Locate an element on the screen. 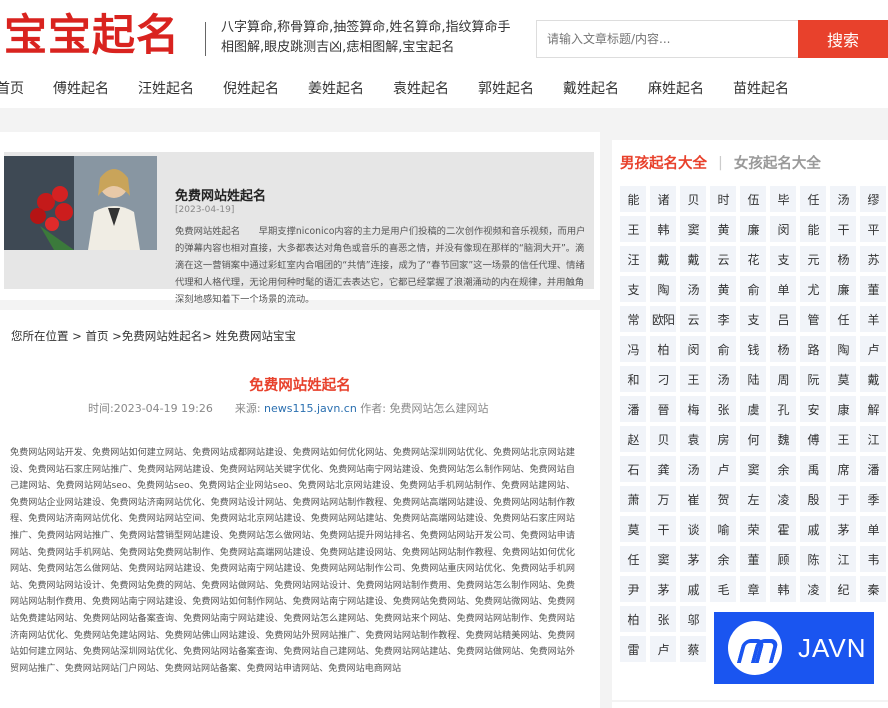  search-input is located at coordinates (667, 39).